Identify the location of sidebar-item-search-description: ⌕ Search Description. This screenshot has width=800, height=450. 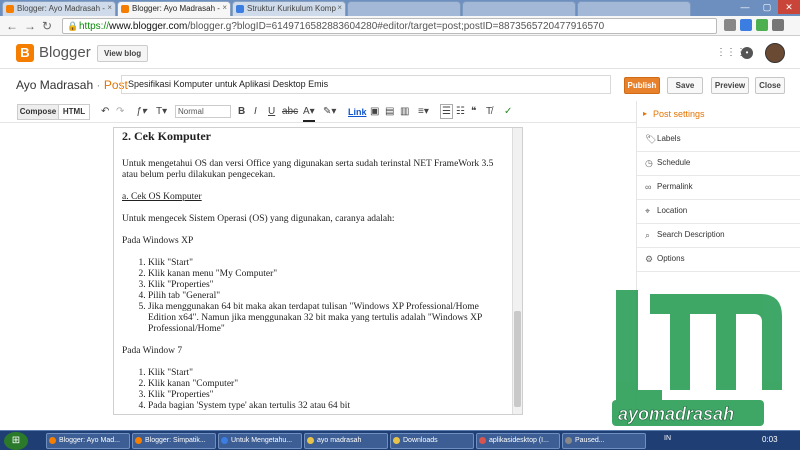
(720, 235).